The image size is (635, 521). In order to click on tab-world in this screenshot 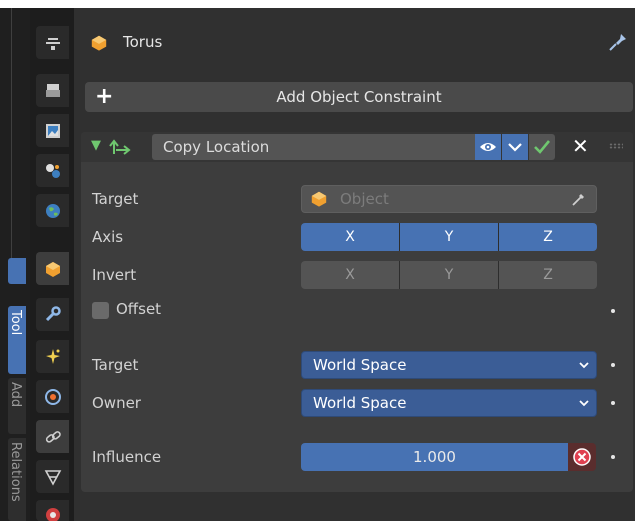, I will do `click(52, 210)`.